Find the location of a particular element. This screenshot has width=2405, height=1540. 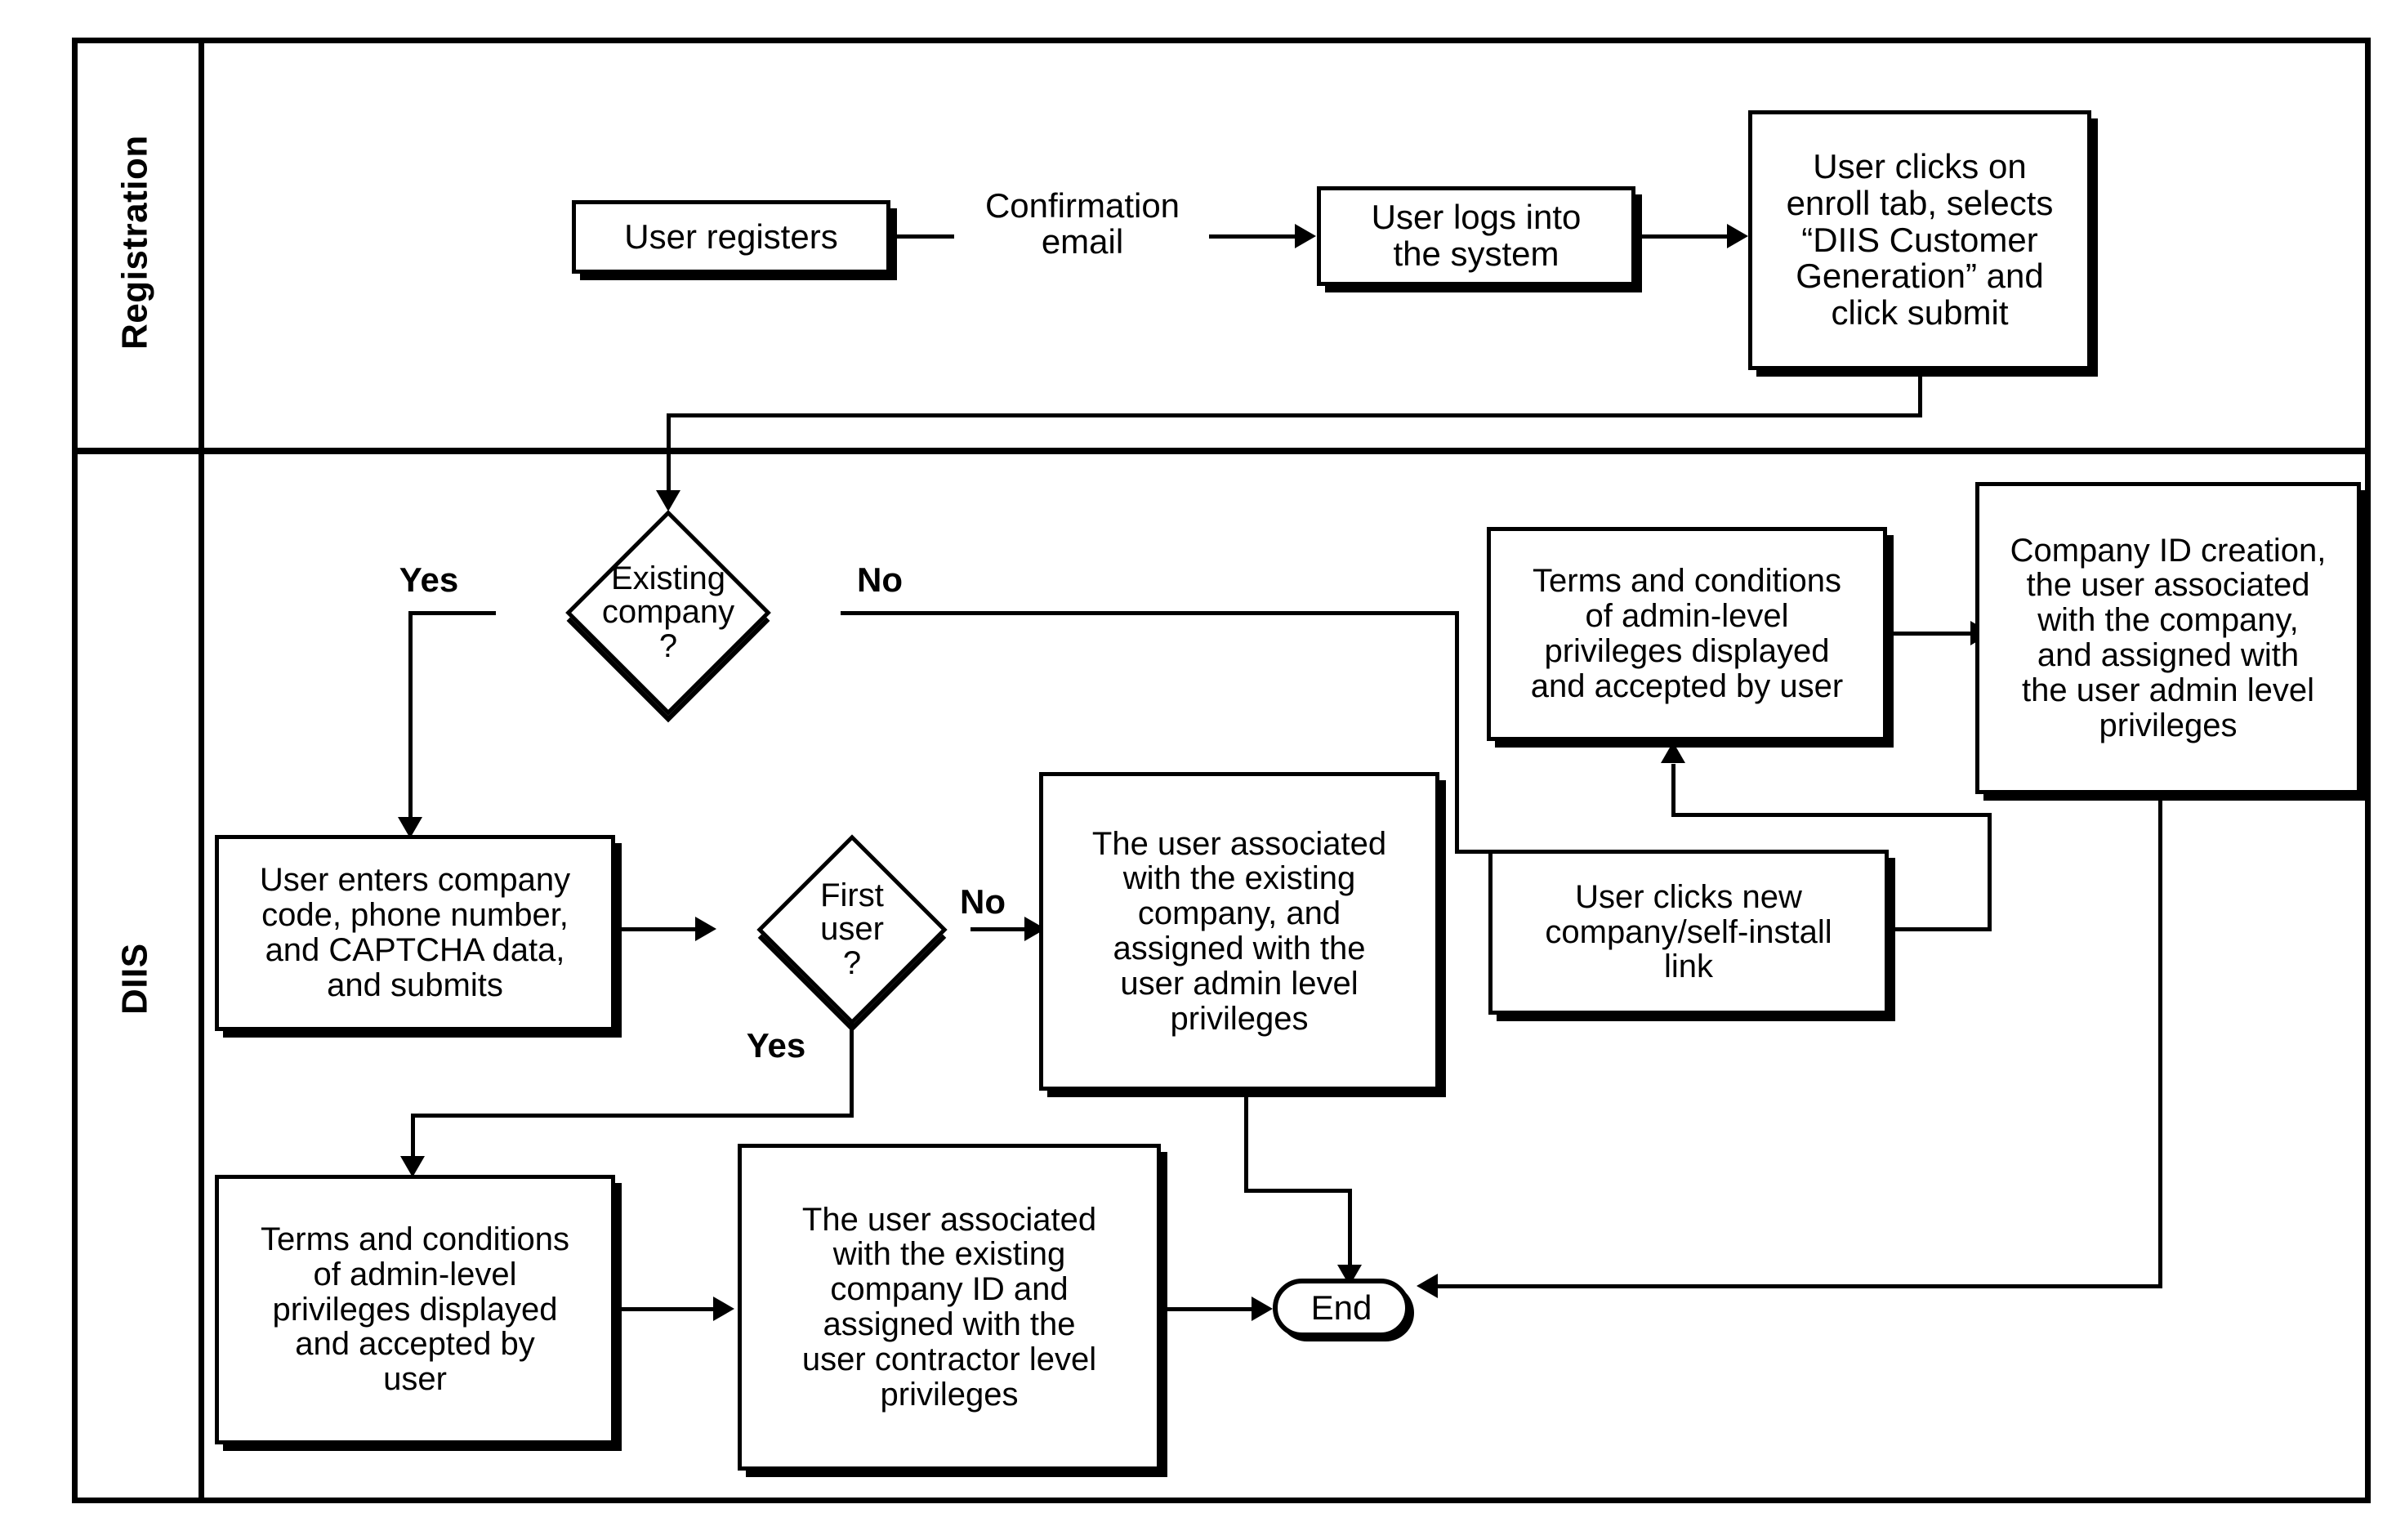

connector-registers-to-label is located at coordinates (922, 236).